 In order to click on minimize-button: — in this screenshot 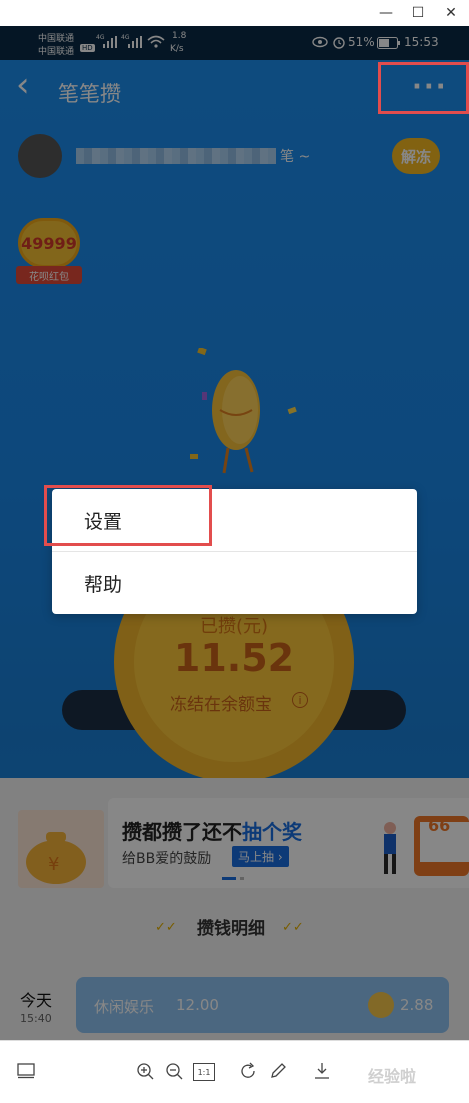, I will do `click(386, 13)`.